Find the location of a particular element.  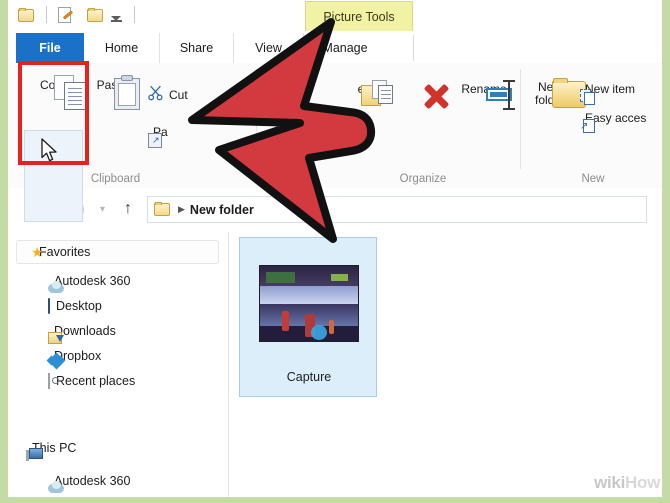

nav-section-favorites-label: Favorites is located at coordinates (65, 252).